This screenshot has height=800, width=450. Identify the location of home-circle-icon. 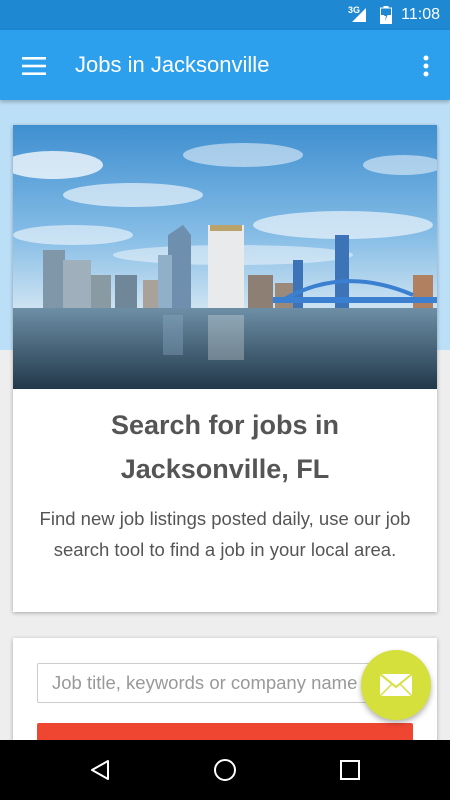
(225, 770).